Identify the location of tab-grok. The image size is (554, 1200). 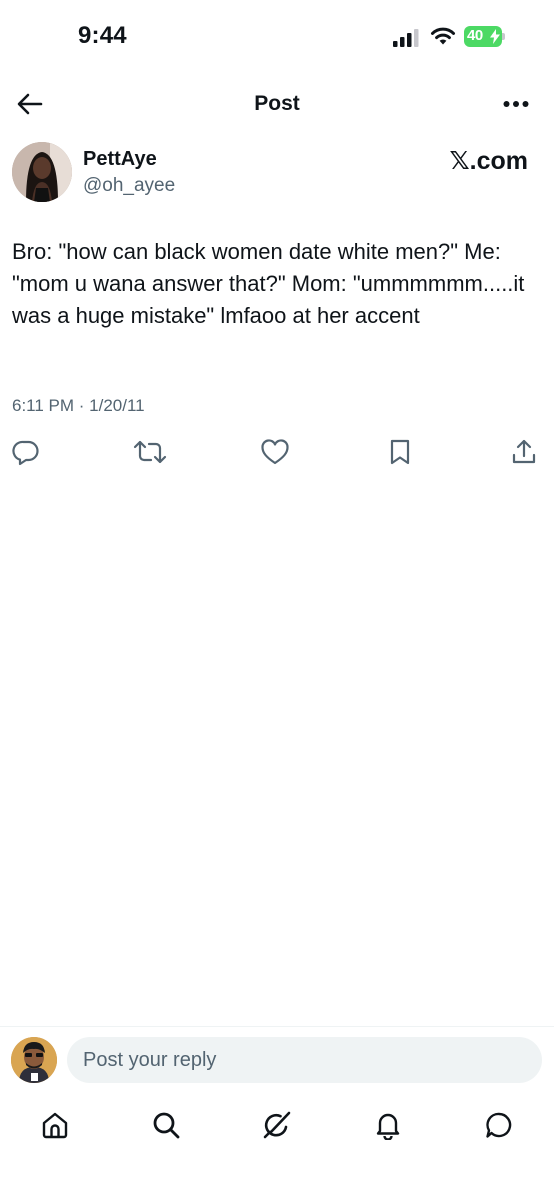
(277, 1125).